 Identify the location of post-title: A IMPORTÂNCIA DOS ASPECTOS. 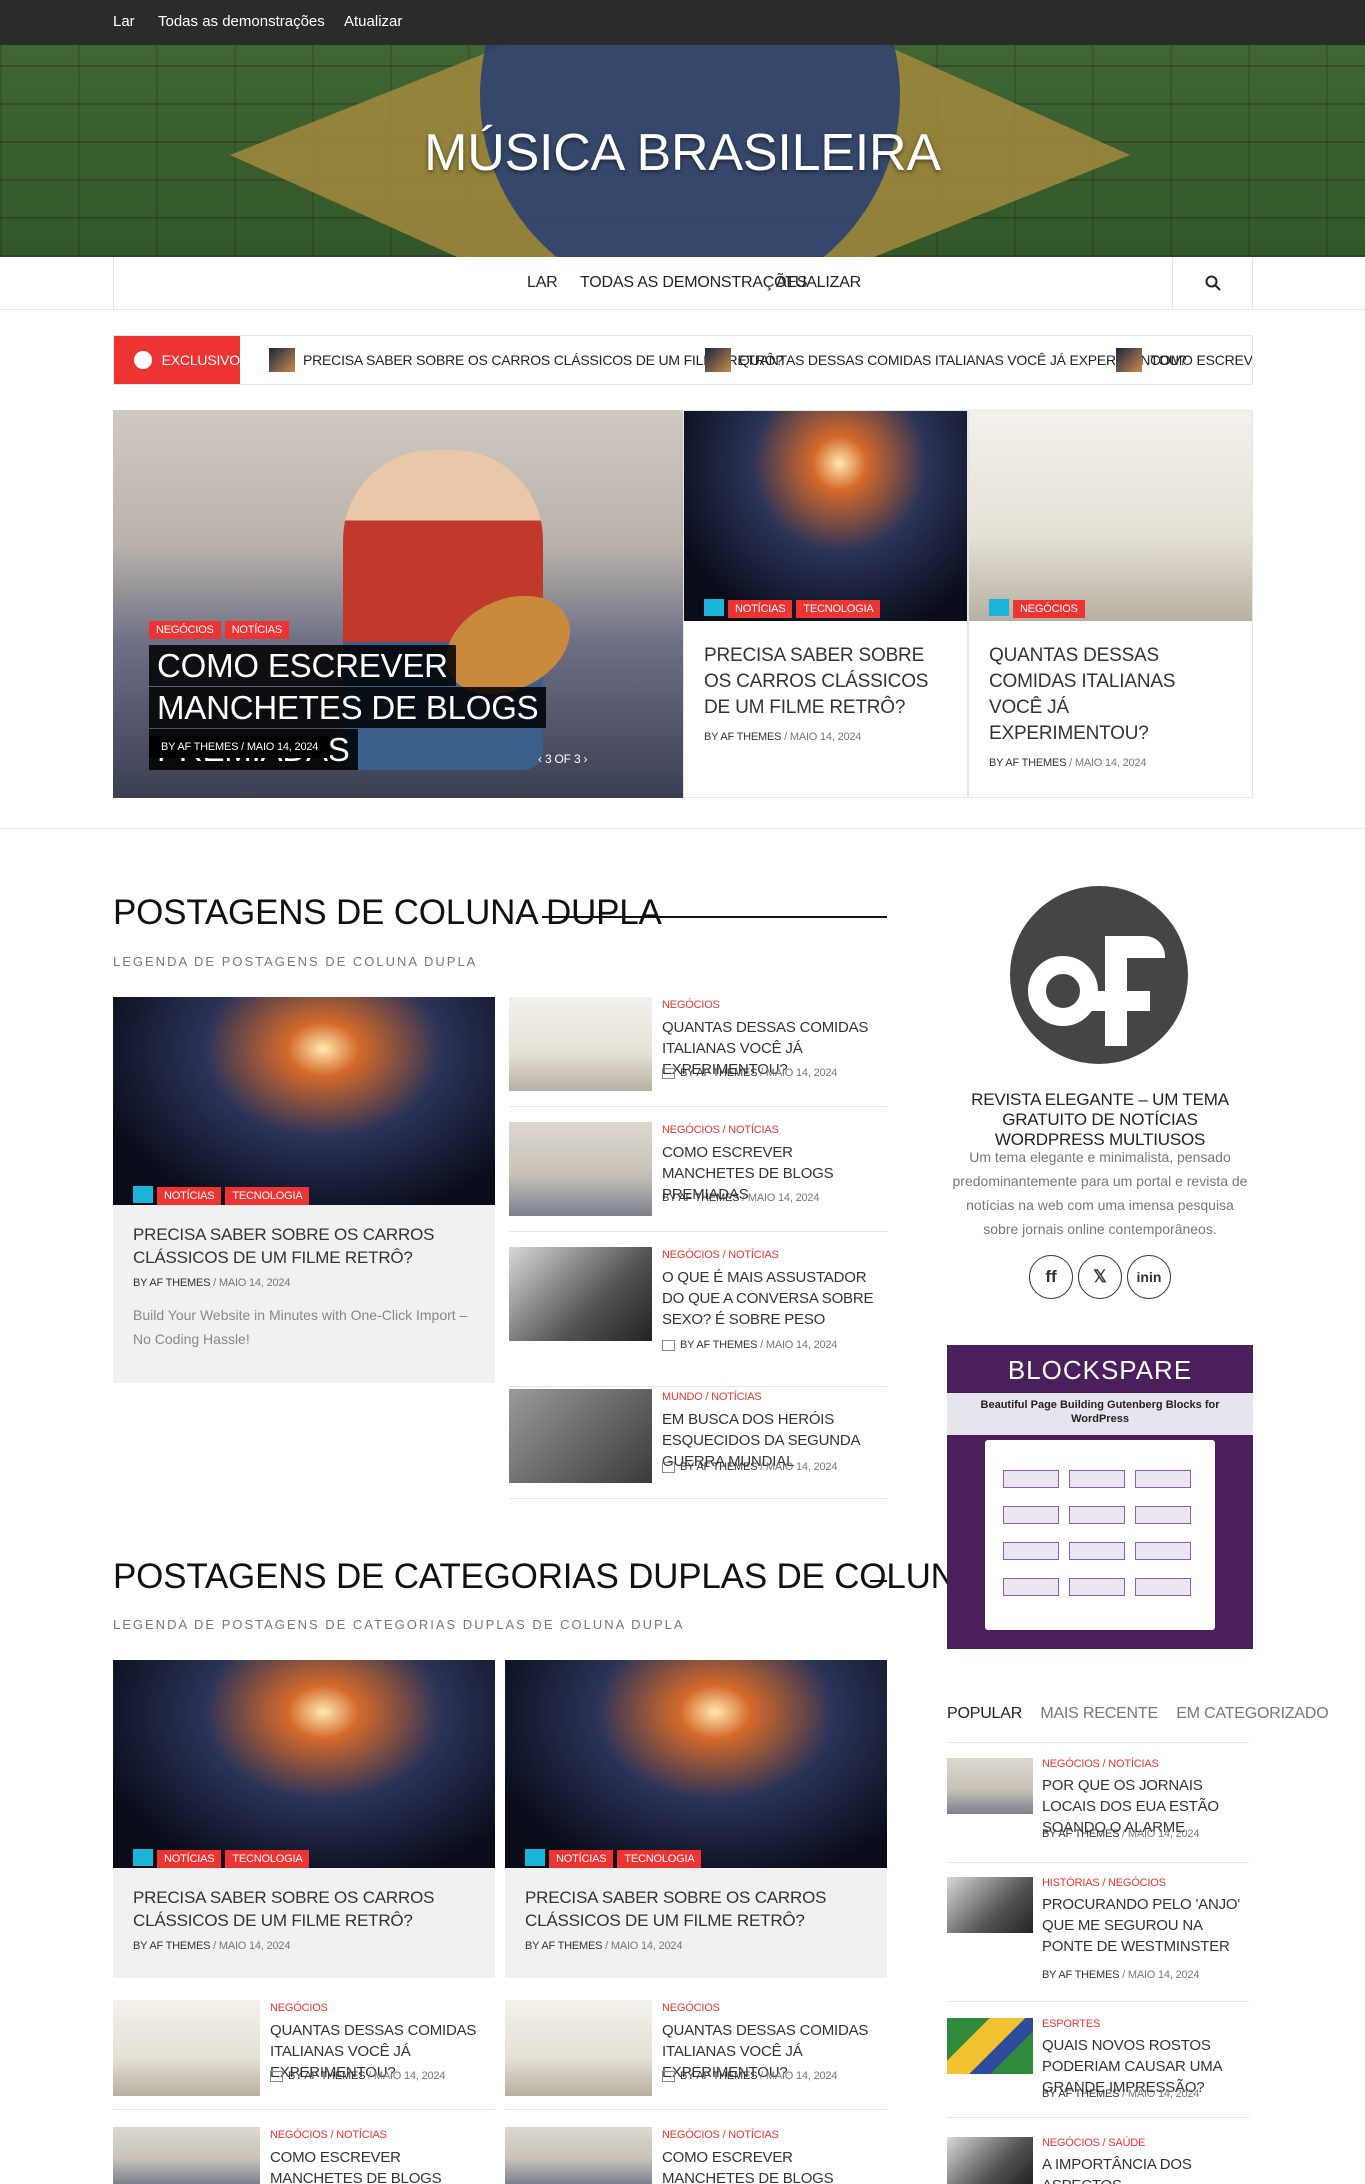
(1147, 2169).